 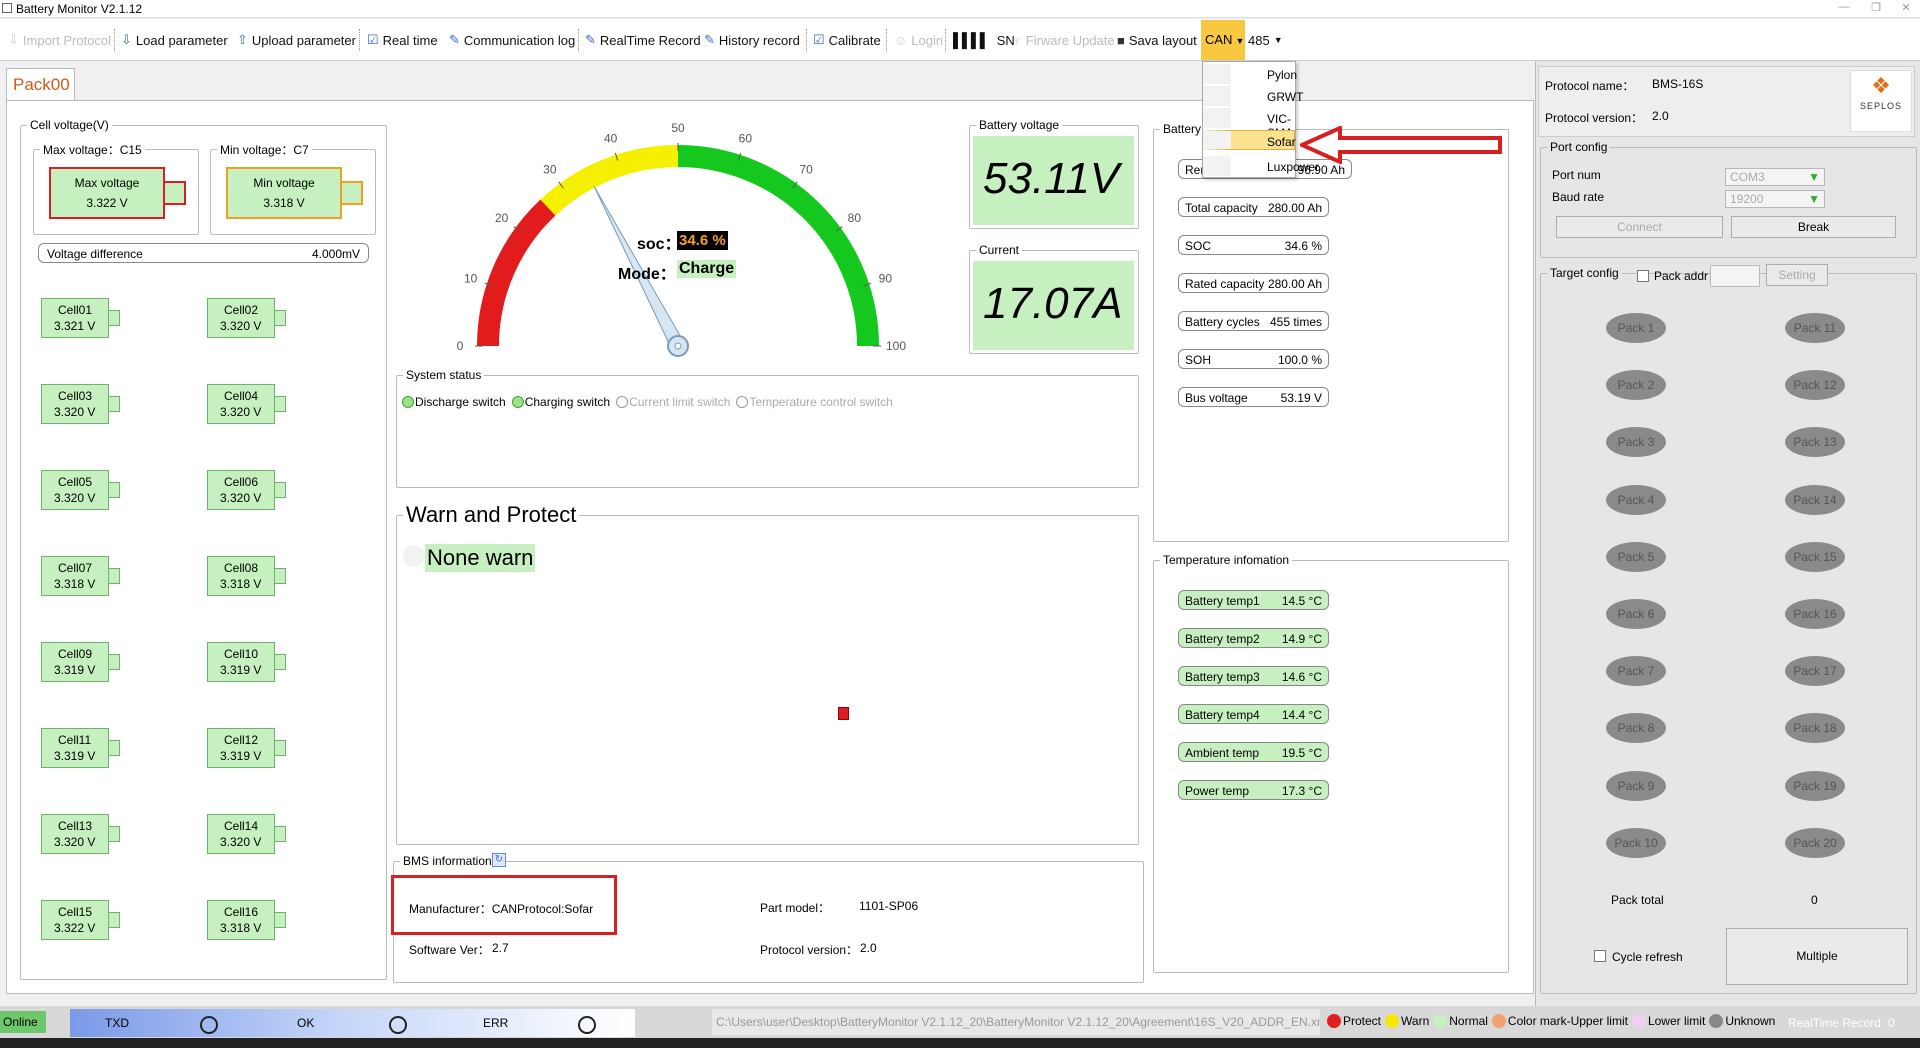 I want to click on temperature-item: Battery temp4 14.4 °C, so click(x=1253, y=714).